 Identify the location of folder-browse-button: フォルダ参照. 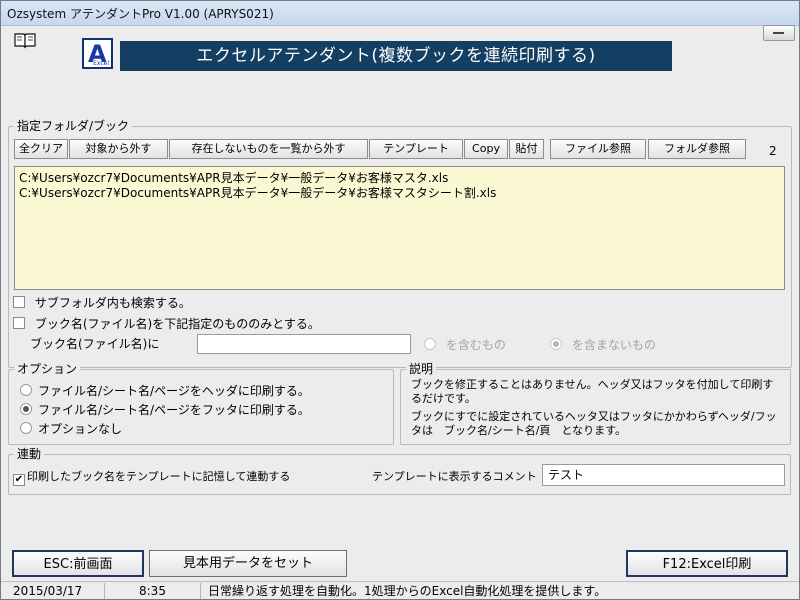
(697, 149).